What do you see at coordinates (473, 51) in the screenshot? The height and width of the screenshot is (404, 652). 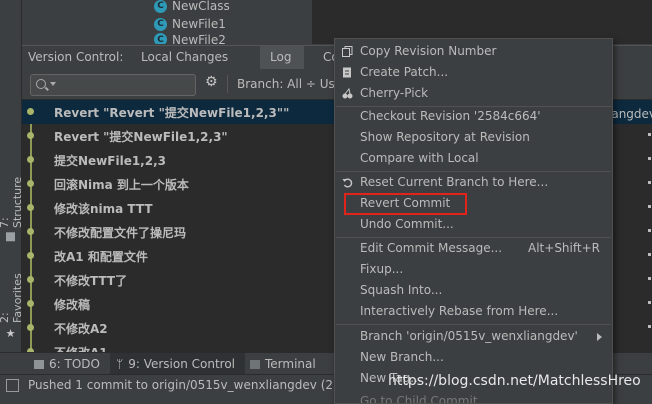 I see `menu-copy-revision-number: Copy Revision Number` at bounding box center [473, 51].